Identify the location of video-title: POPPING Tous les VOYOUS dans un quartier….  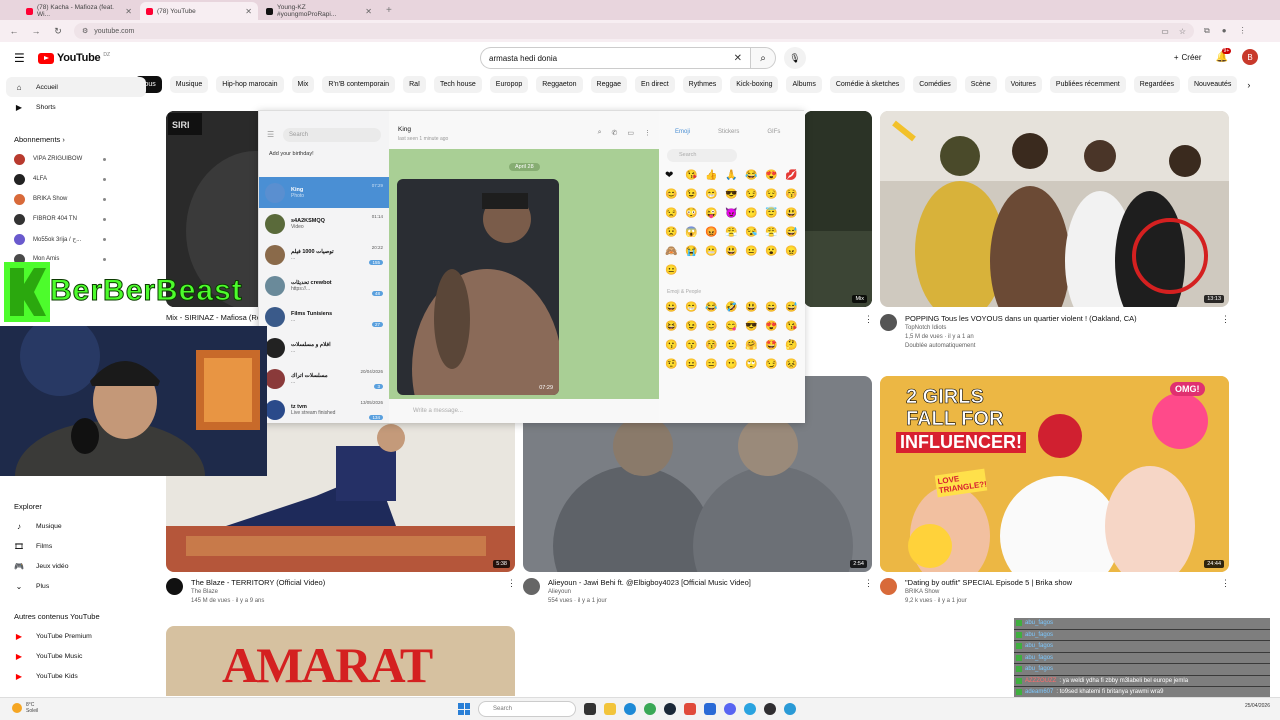
(1021, 319).